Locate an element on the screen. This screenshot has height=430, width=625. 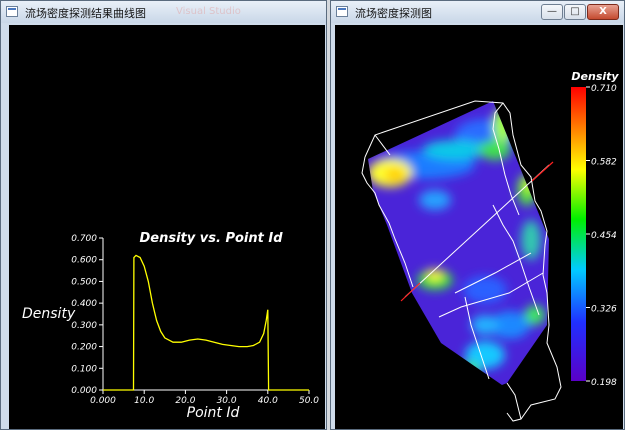
y-tick-label: 0.100 is located at coordinates (84, 369).